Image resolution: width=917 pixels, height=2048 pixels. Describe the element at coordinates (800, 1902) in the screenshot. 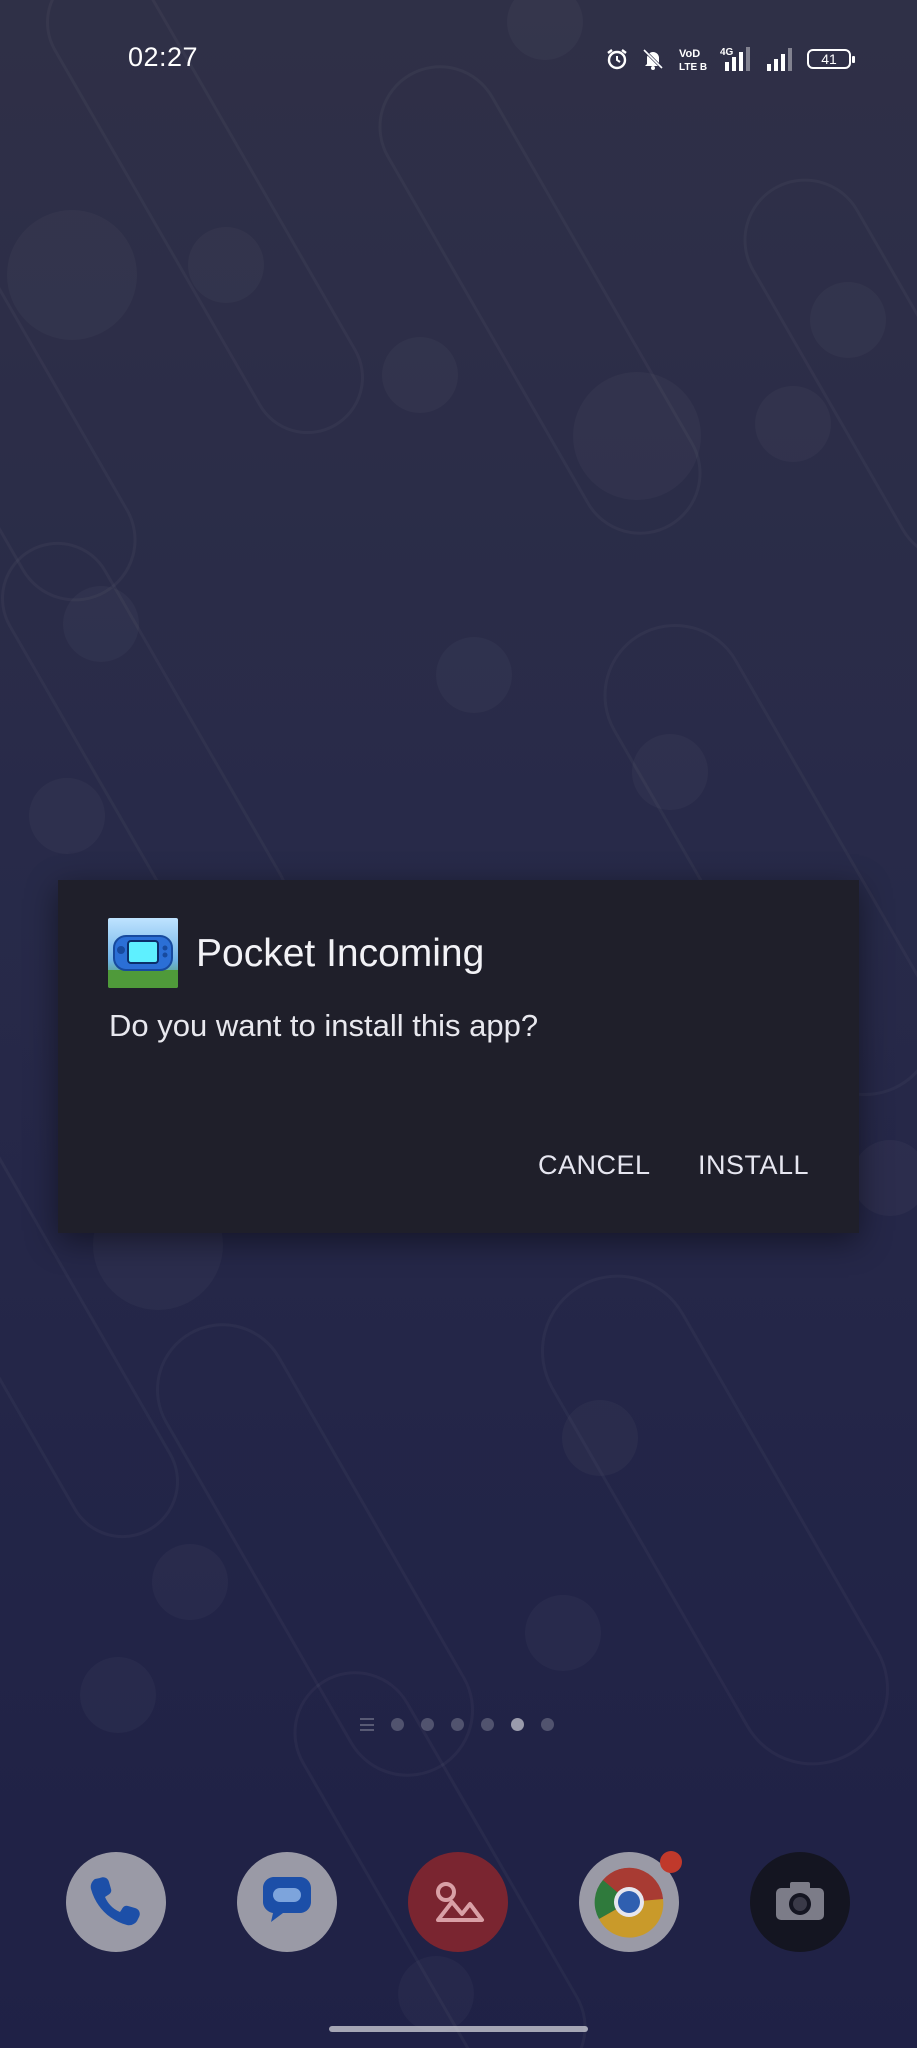

I see `camera-app-icon` at that location.